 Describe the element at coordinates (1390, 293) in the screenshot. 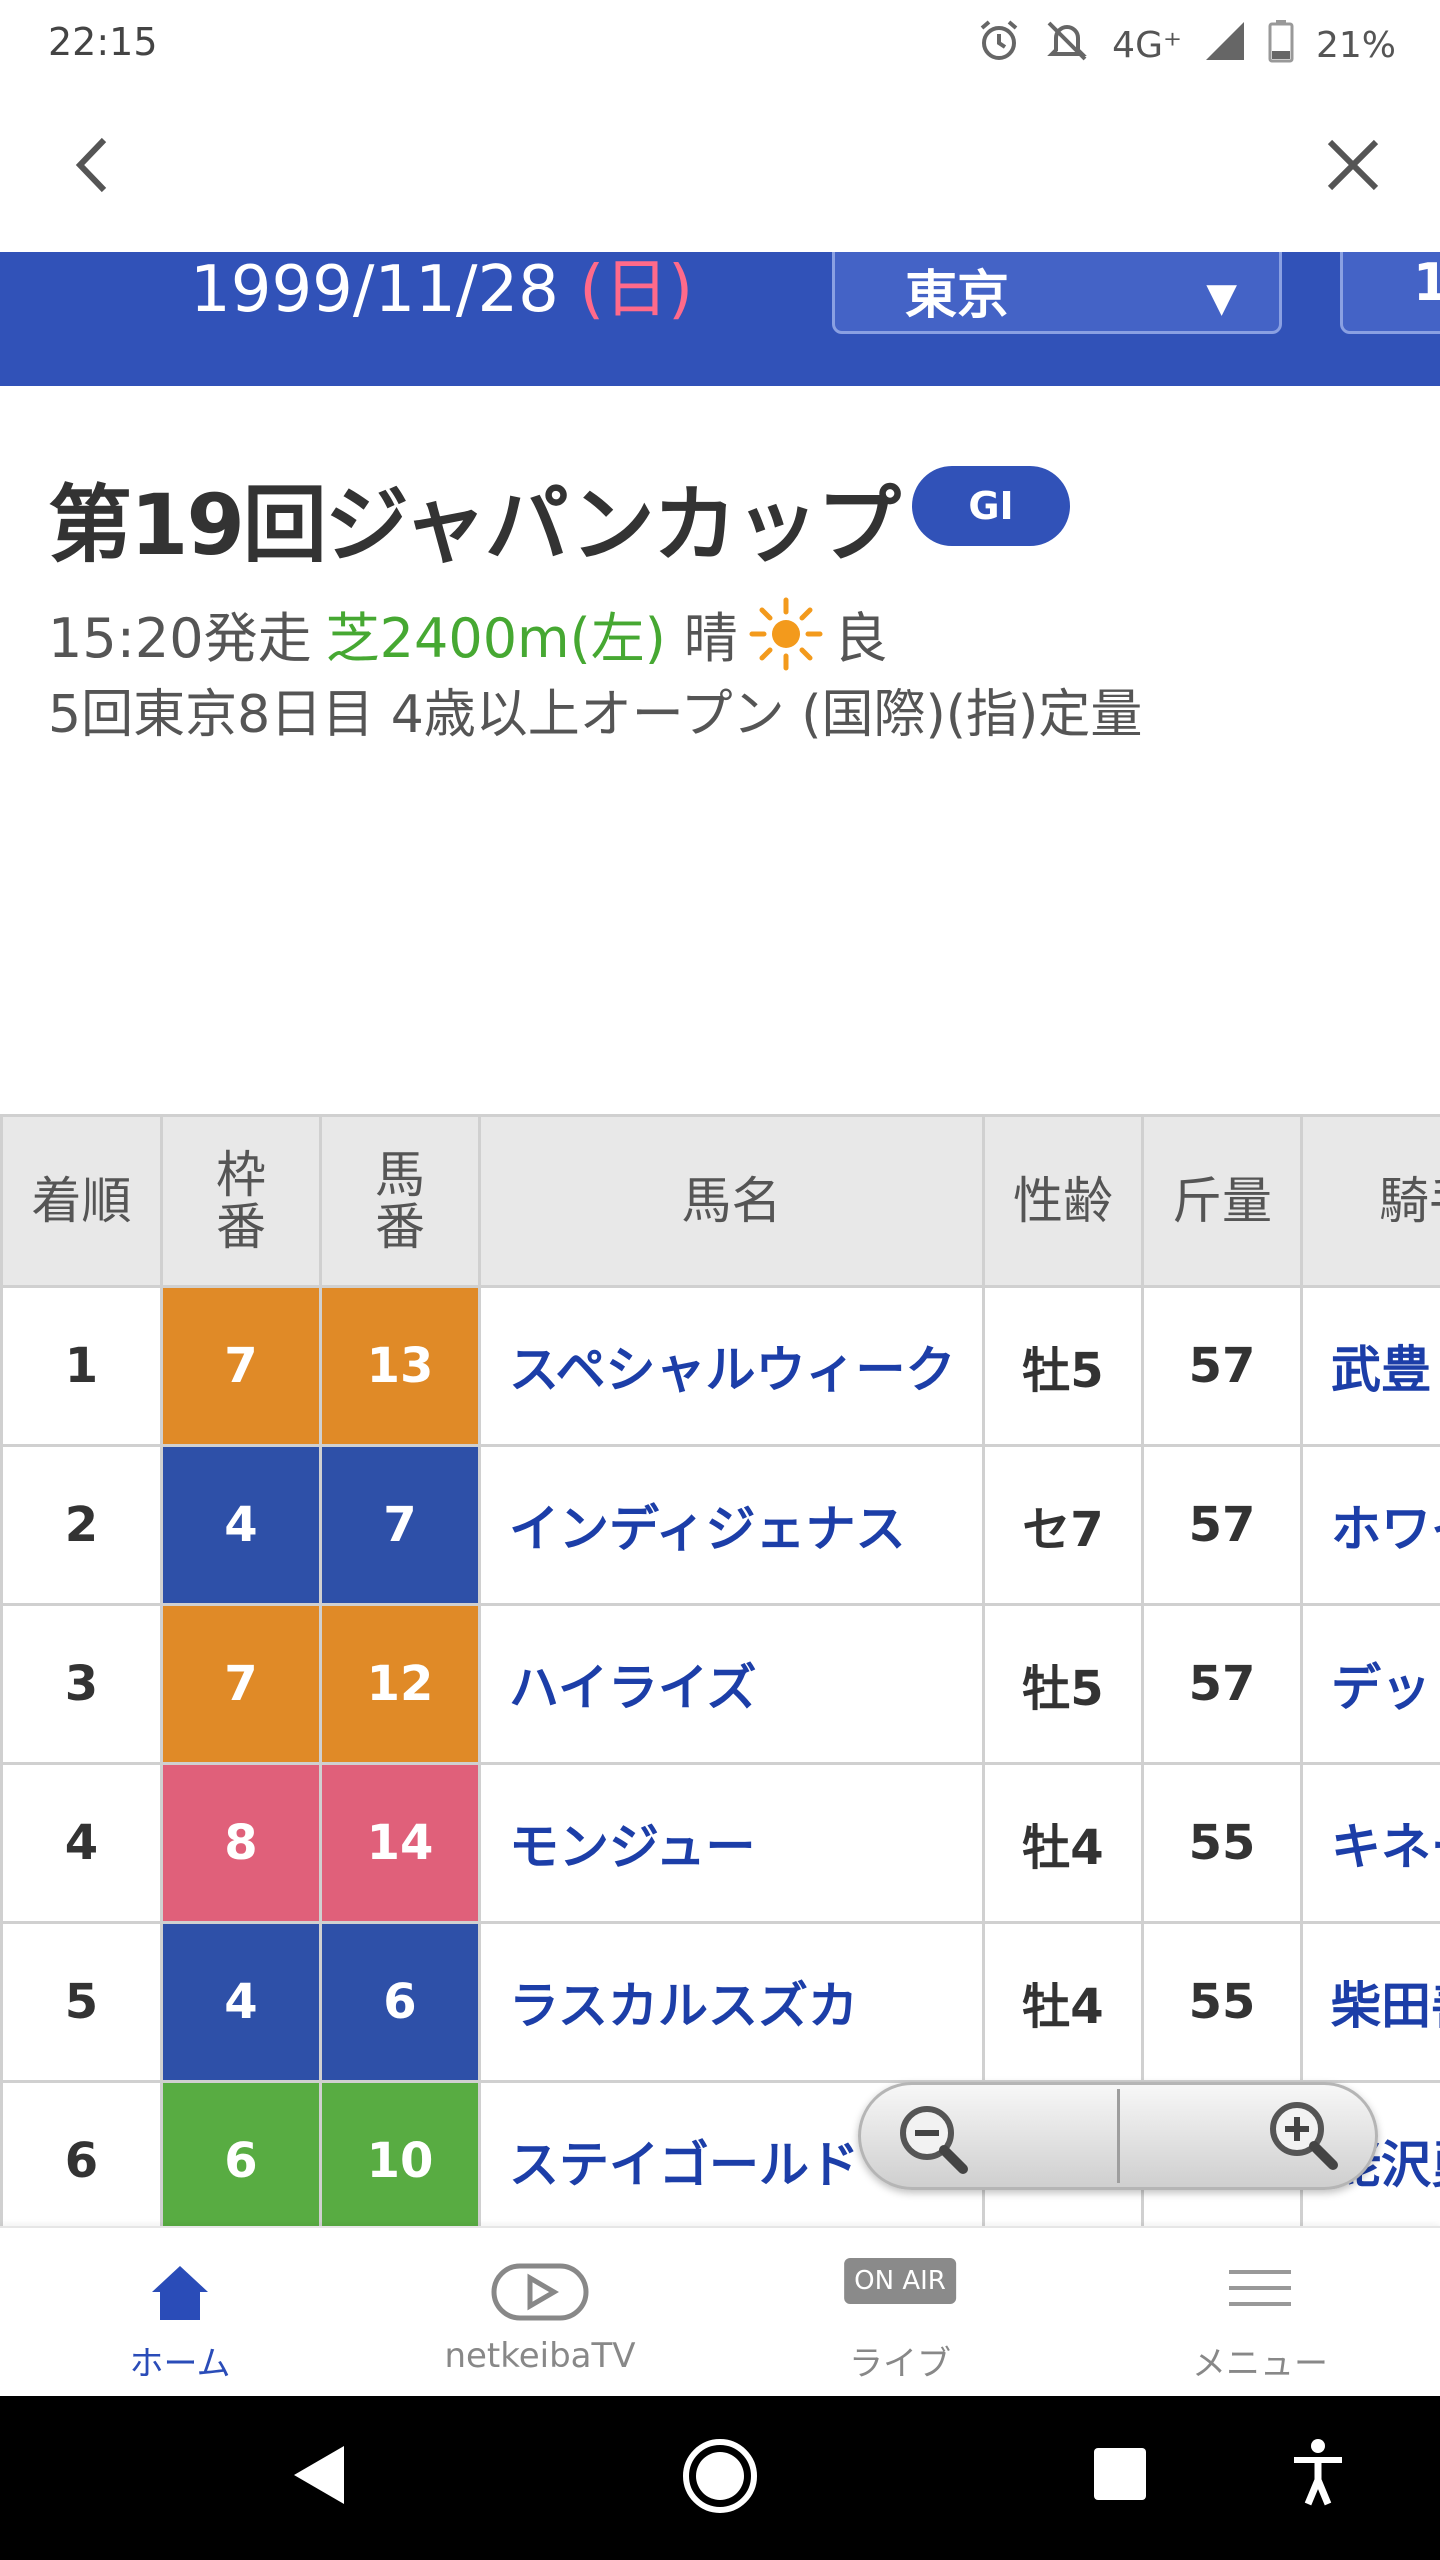

I see `race-number-select: 1` at that location.